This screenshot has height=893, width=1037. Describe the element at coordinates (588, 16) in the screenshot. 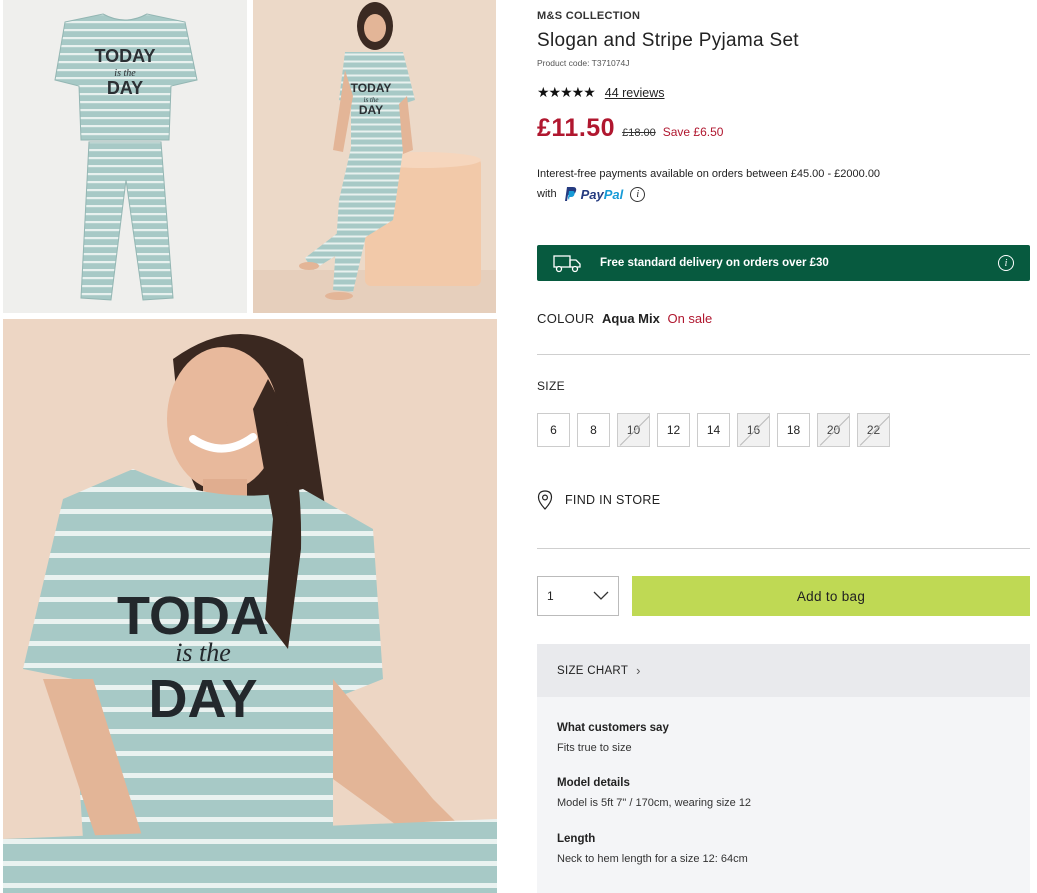

I see `brand-name: M&S COLLECTION` at that location.